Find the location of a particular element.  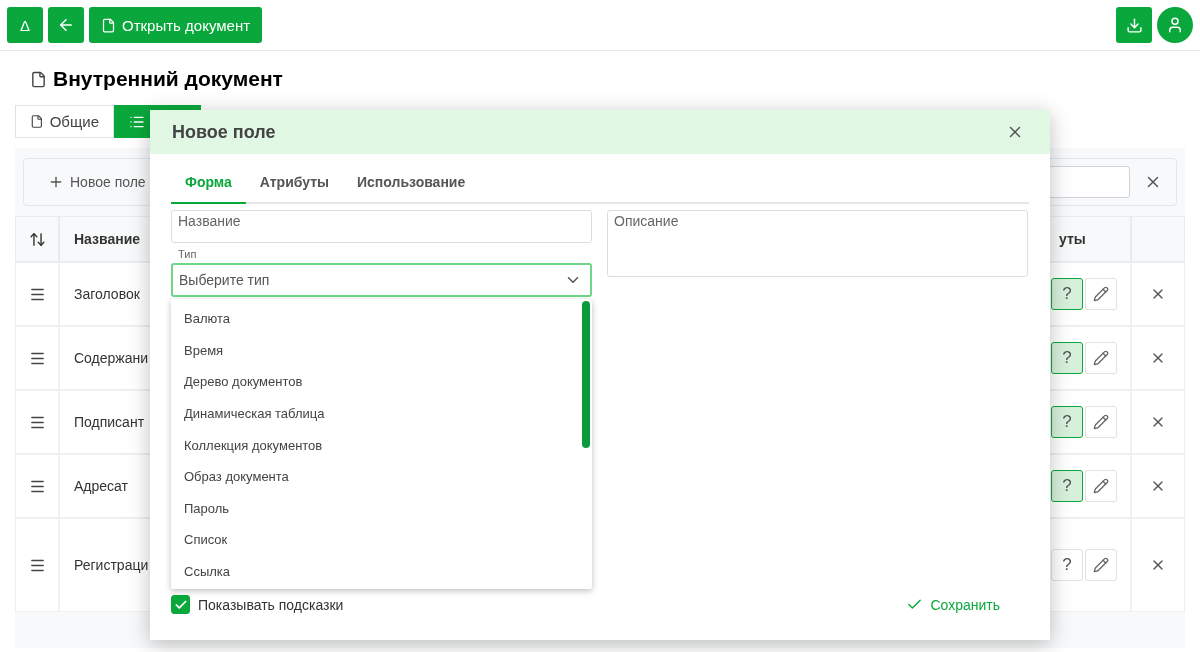

page-title: Внутренний документ is located at coordinates (168, 79).